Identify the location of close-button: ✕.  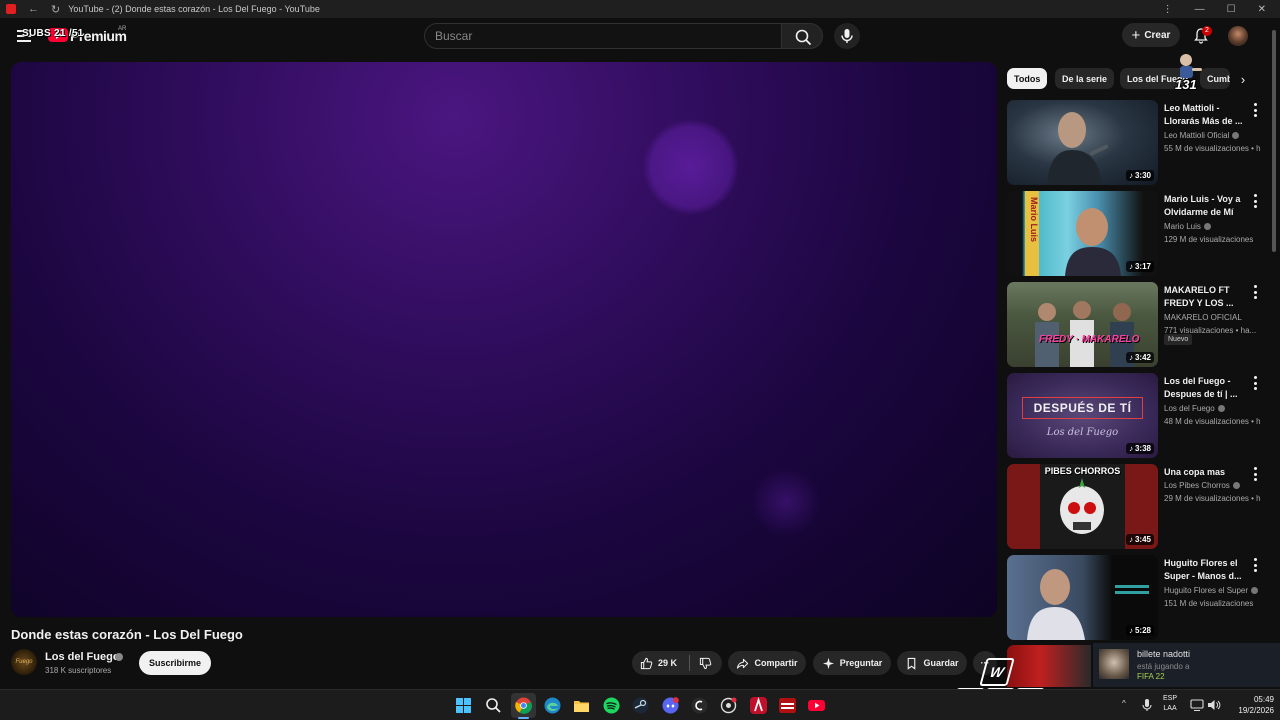
(1262, 9).